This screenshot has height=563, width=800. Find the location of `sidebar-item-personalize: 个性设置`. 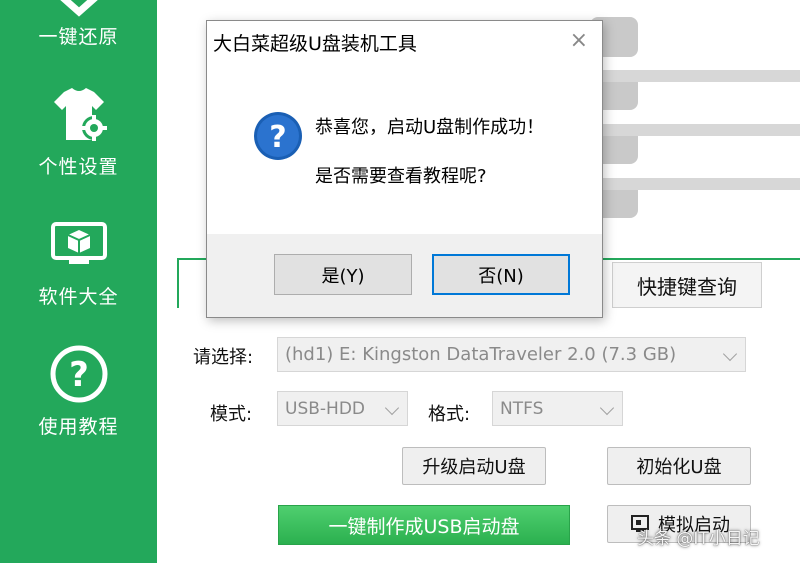

sidebar-item-personalize: 个性设置 is located at coordinates (78, 132).